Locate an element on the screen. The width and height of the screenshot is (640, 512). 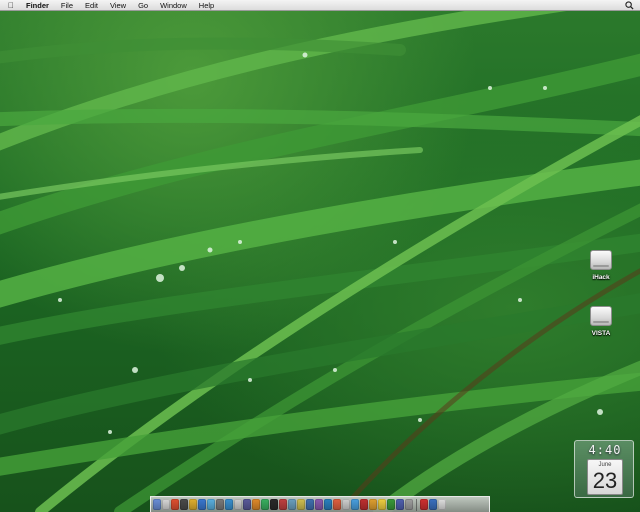
drive-label: iHack is located at coordinates (601, 277).